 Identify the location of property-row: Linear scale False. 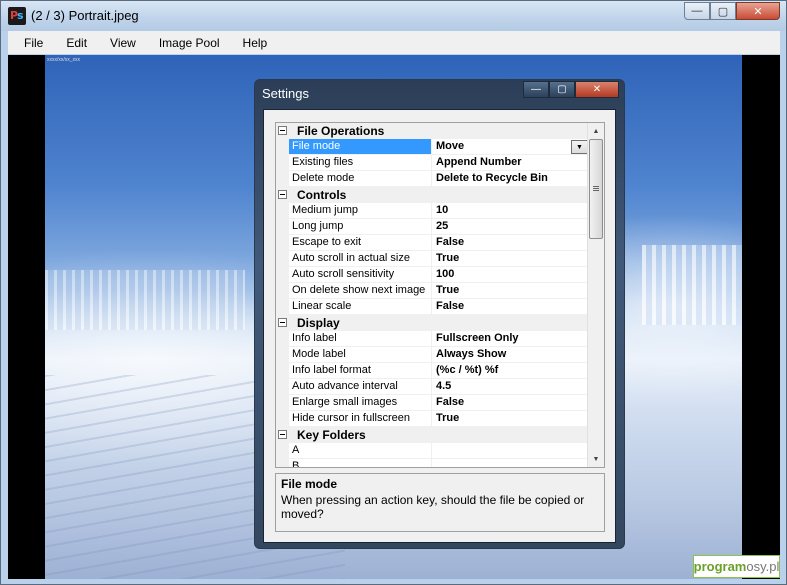
(432, 307).